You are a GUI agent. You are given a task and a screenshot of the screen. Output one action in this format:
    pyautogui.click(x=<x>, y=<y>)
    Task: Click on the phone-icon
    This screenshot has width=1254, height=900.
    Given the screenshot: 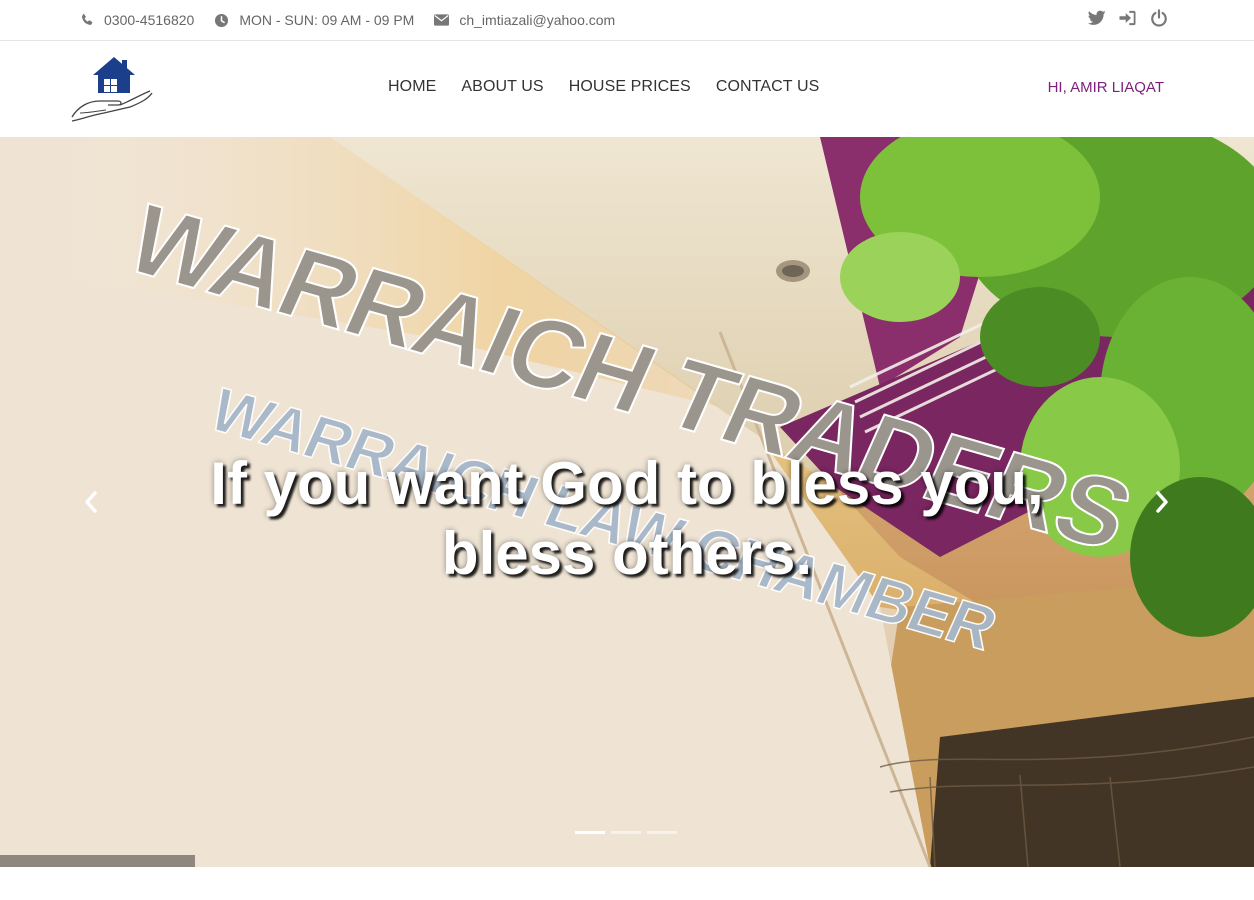 What is the action you would take?
    pyautogui.click(x=87, y=19)
    